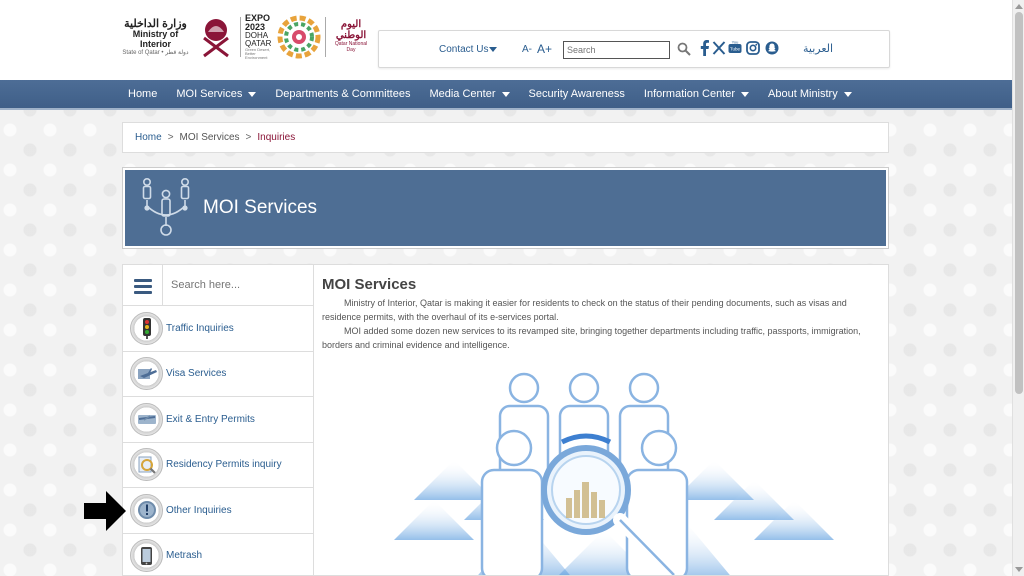  Describe the element at coordinates (369, 284) in the screenshot. I see `main-title: MOI Services` at that location.